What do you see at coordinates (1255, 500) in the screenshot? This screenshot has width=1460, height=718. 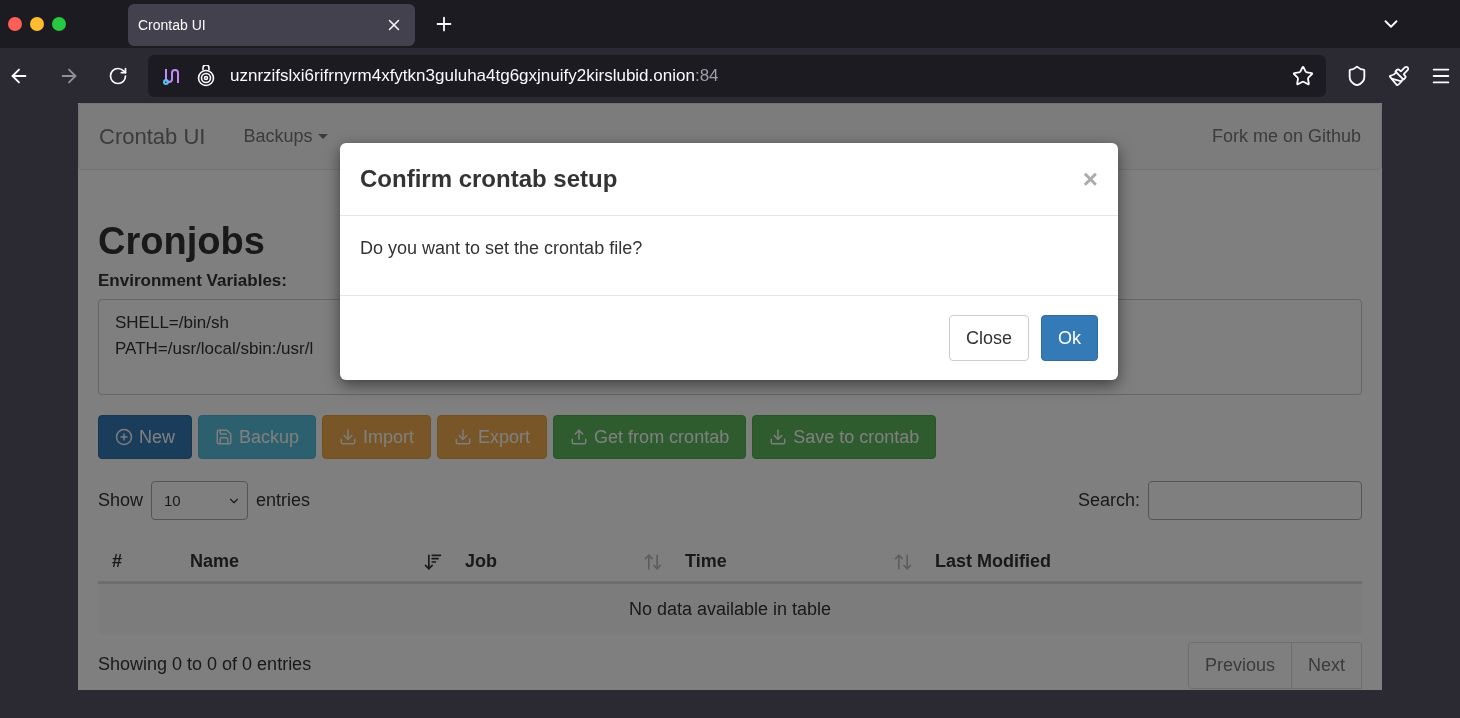 I see `search-field` at bounding box center [1255, 500].